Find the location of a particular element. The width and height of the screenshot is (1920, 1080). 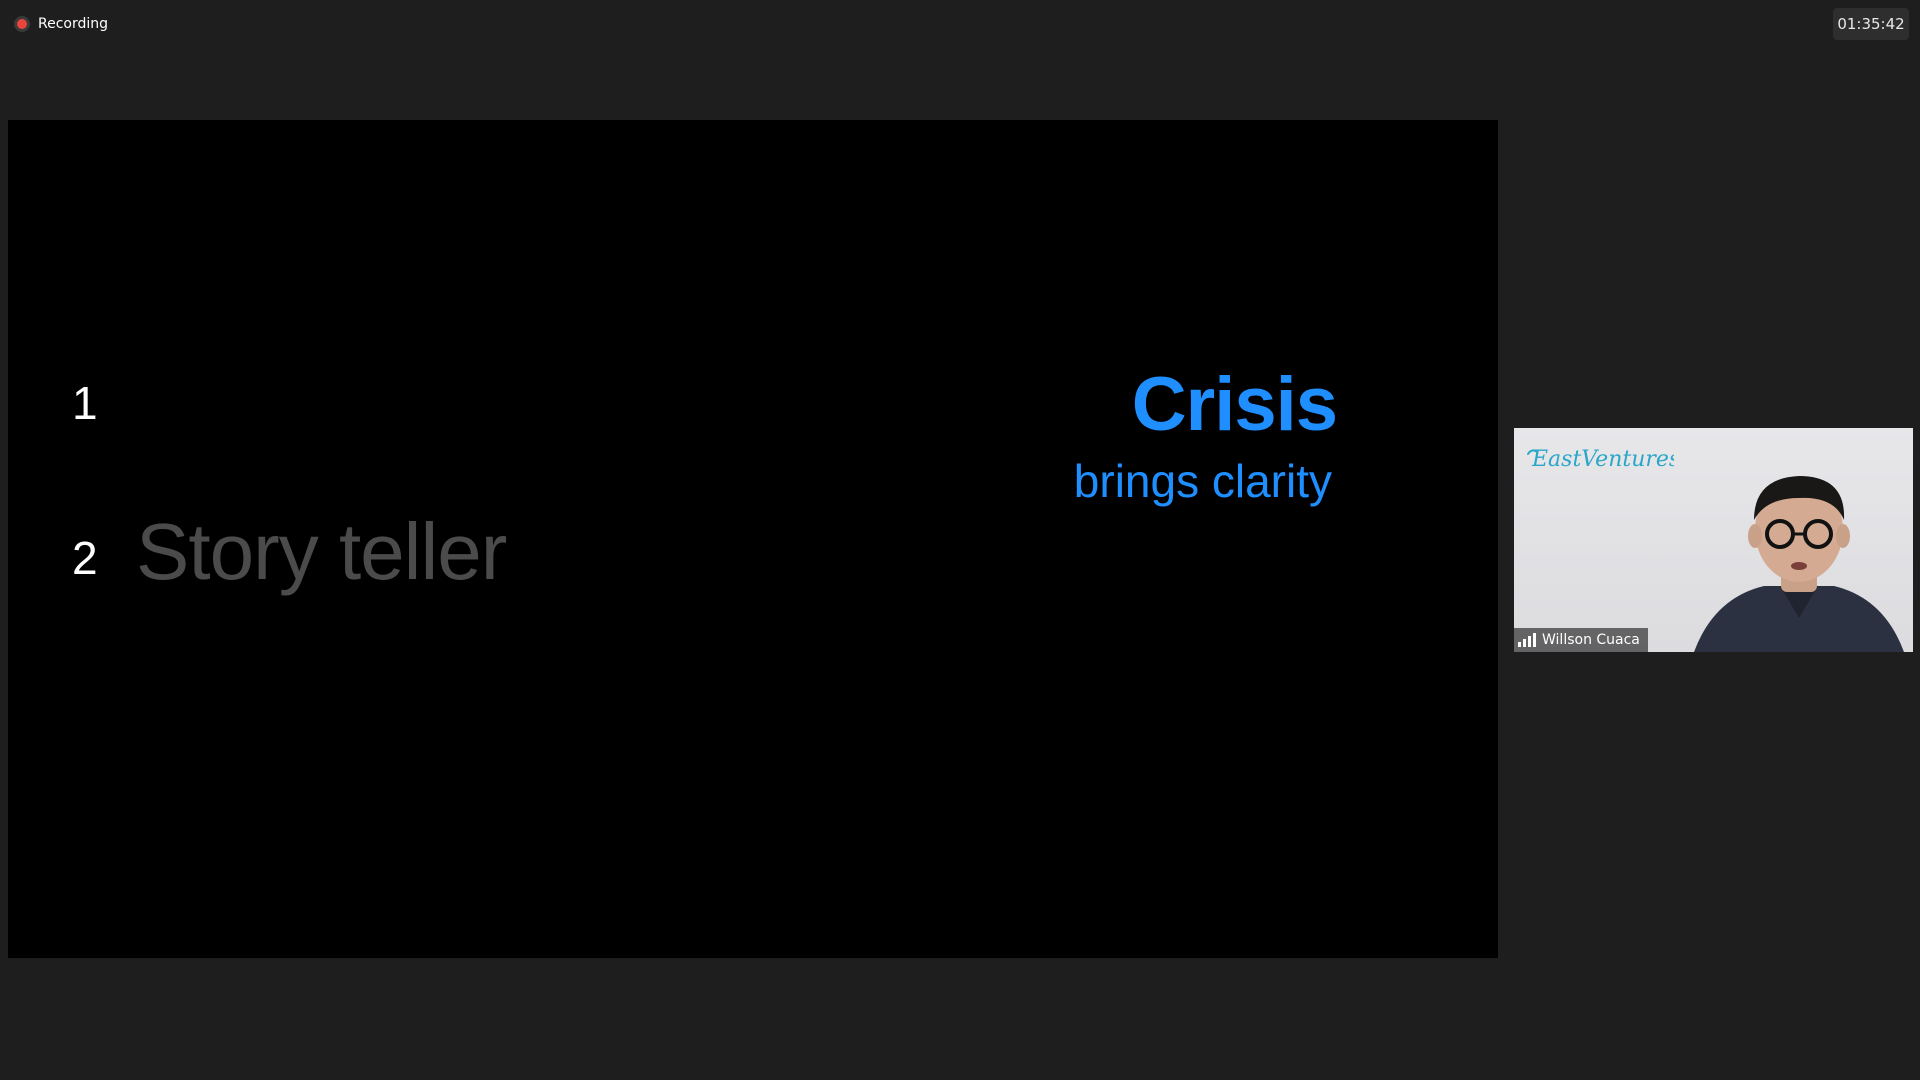

participant-name: Willson Cuaca is located at coordinates (1591, 640).